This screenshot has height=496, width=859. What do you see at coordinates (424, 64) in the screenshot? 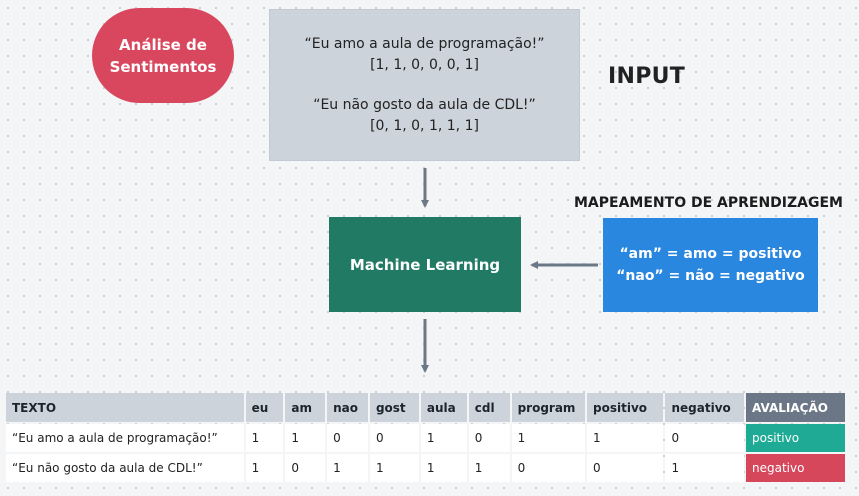
I see `input-vector-1: [1, 1, 0, 0, 0, 1]` at bounding box center [424, 64].